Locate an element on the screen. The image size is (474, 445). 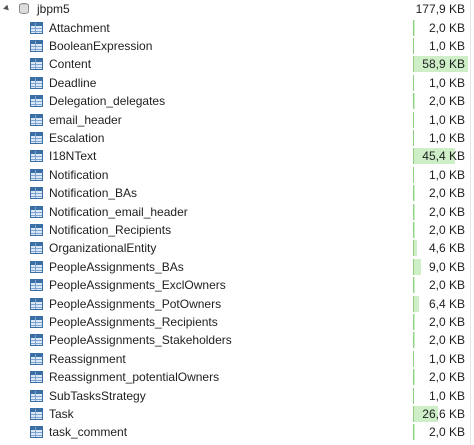
tree-item-label: I18NText is located at coordinates (73, 156).